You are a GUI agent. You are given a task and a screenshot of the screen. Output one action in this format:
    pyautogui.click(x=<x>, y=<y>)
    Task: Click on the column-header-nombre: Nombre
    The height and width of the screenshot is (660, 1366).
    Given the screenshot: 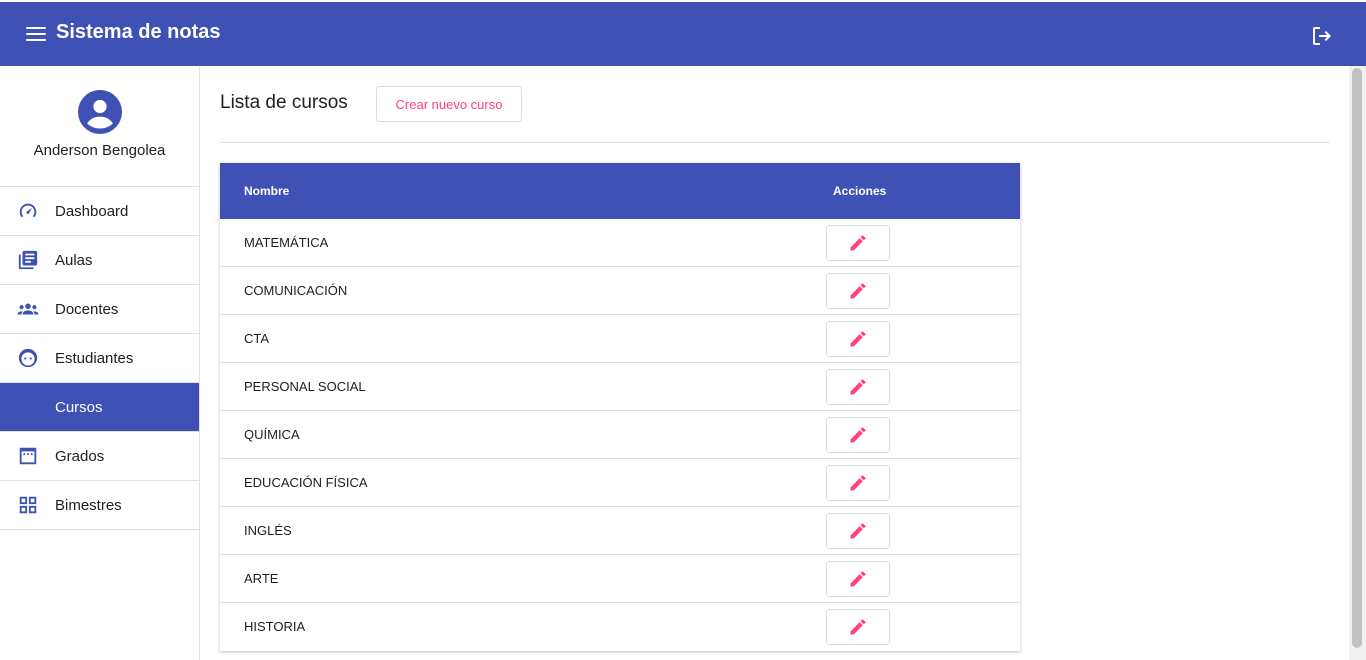 What is the action you would take?
    pyautogui.click(x=267, y=191)
    